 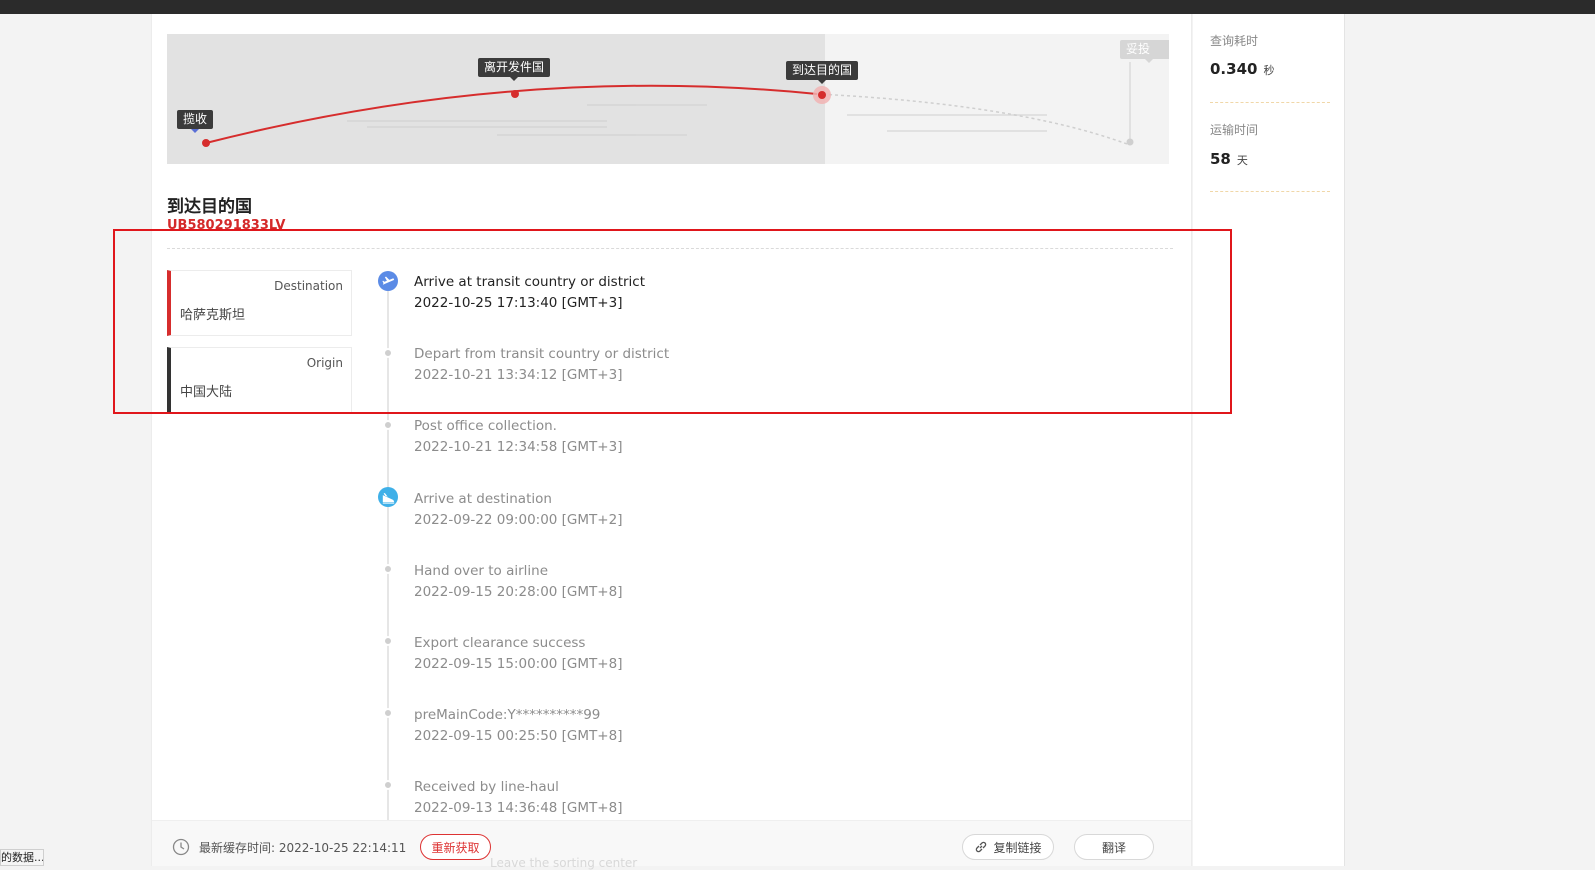 I want to click on event-time: 2022-10-21 12:34:58 [GMT+3], so click(x=518, y=447).